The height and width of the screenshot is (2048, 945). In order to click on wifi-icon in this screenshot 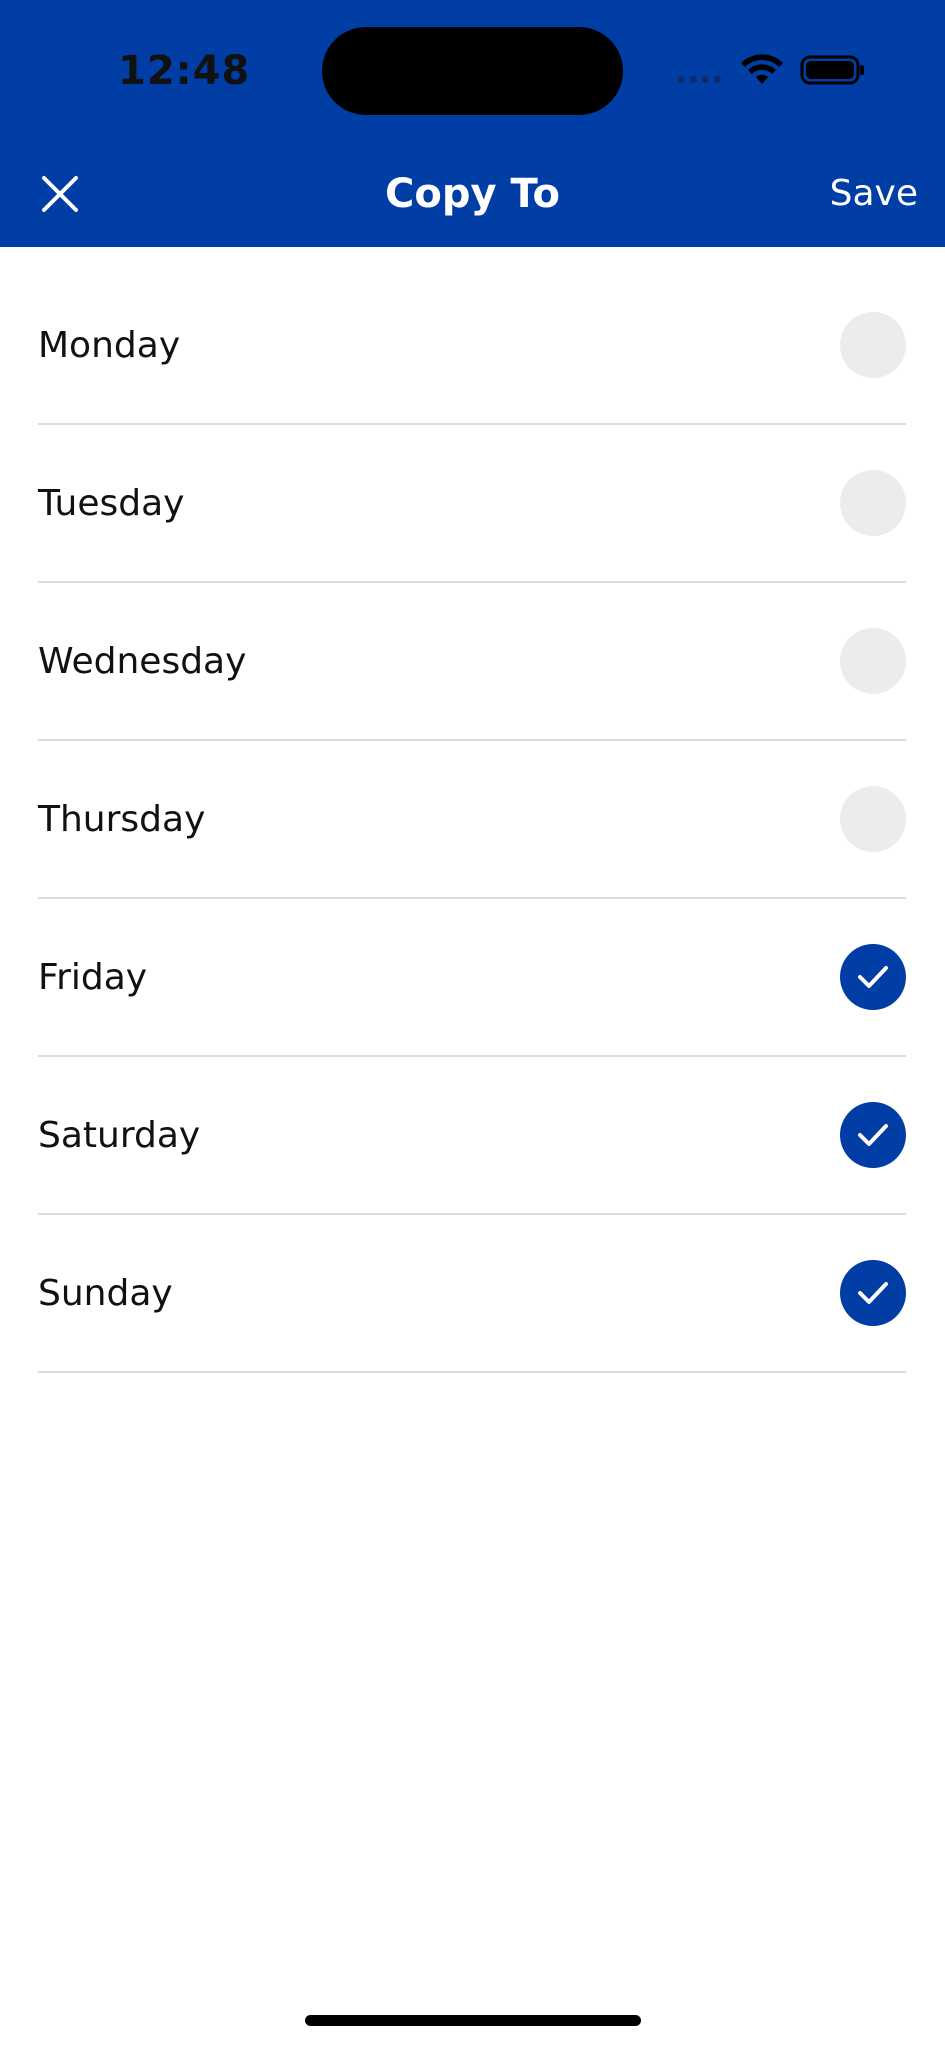, I will do `click(762, 69)`.